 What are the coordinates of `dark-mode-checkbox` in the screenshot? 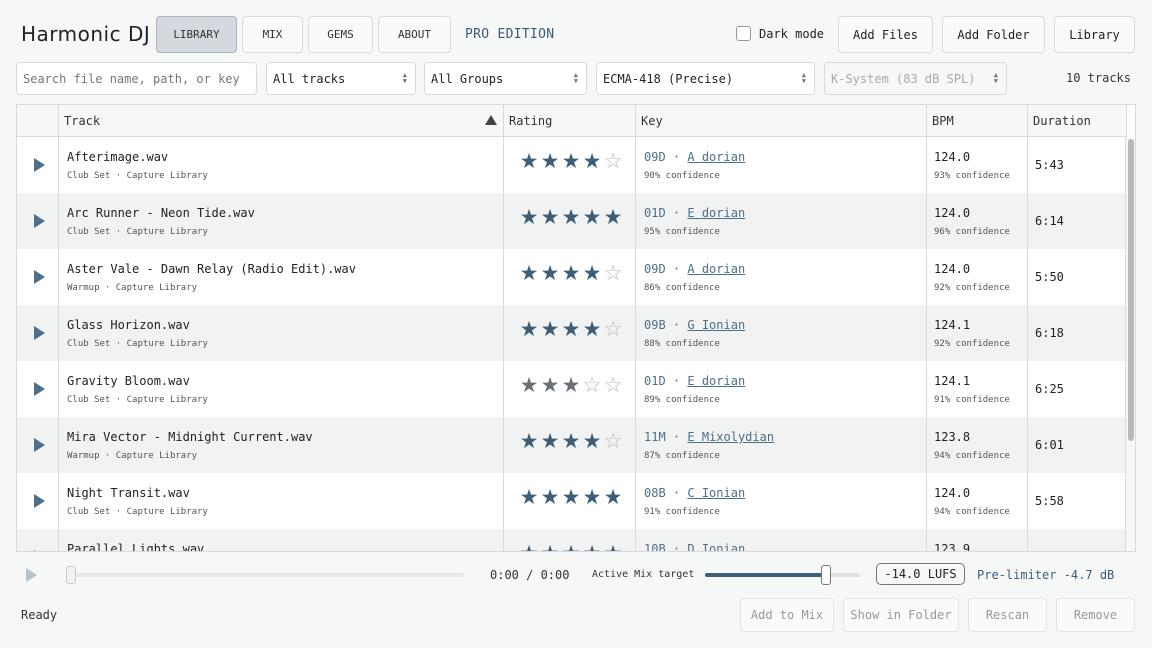 It's located at (743, 33).